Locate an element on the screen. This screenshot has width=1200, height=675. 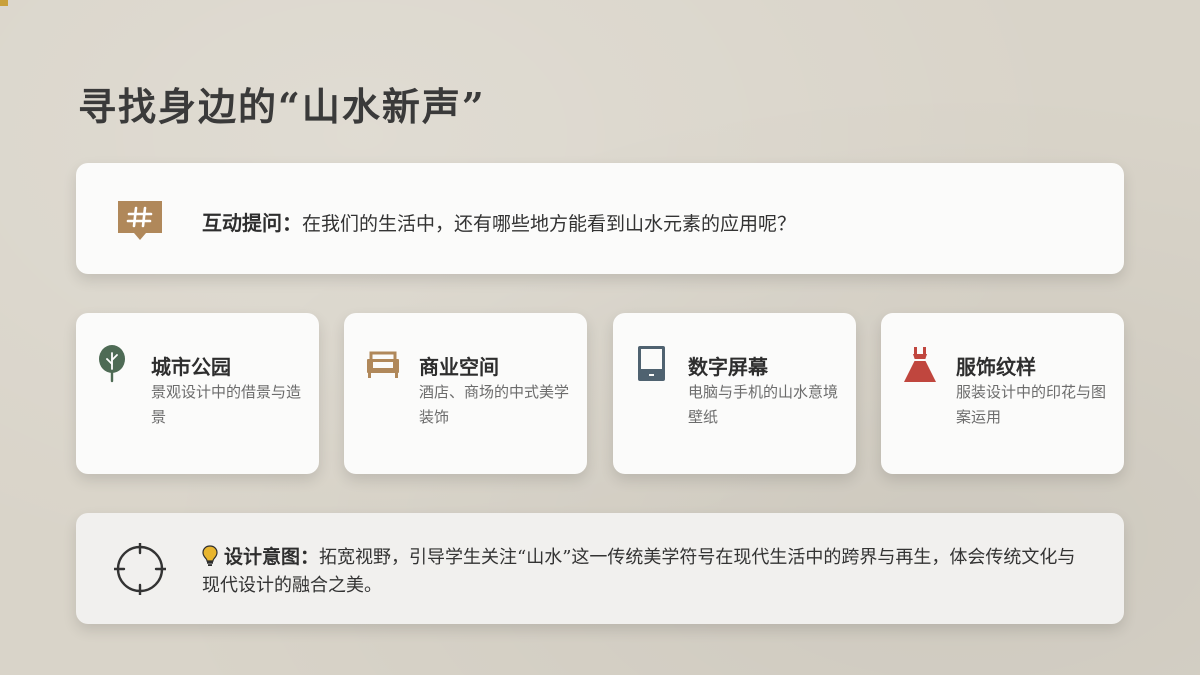
item-desc: 电脑与手机的山水意境壁纸 is located at coordinates (763, 404).